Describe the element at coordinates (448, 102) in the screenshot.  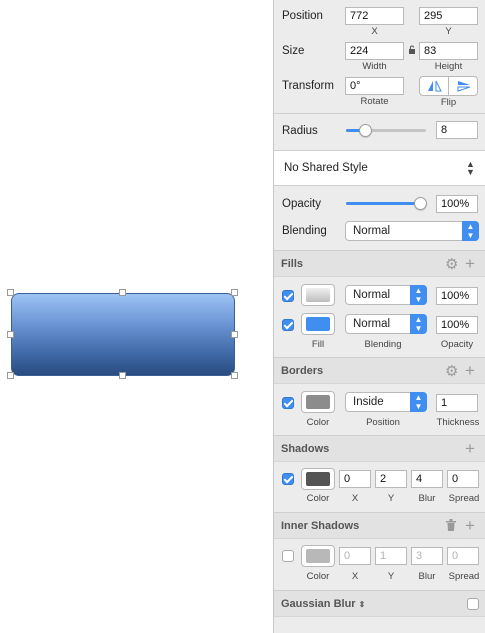
I see `flip-caption: Flip` at that location.